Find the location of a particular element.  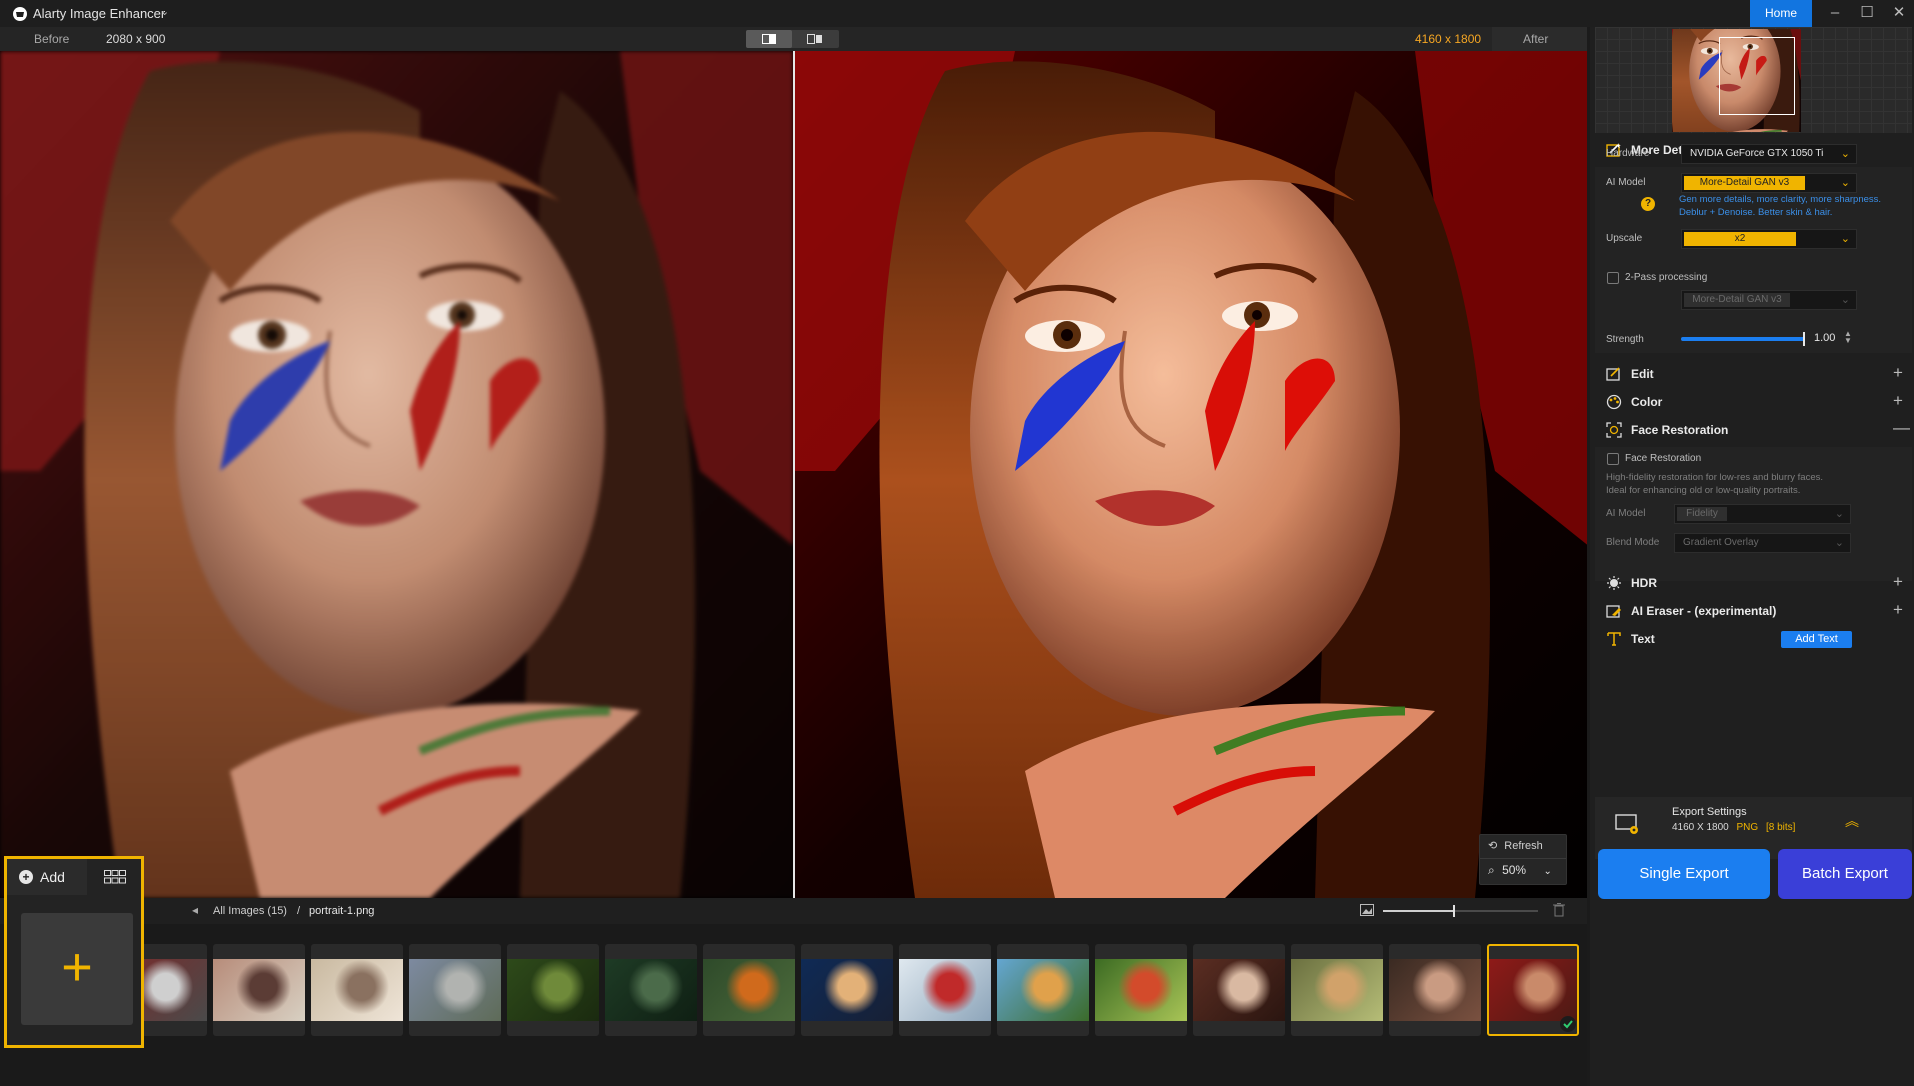

slider-fill is located at coordinates (1418, 911).